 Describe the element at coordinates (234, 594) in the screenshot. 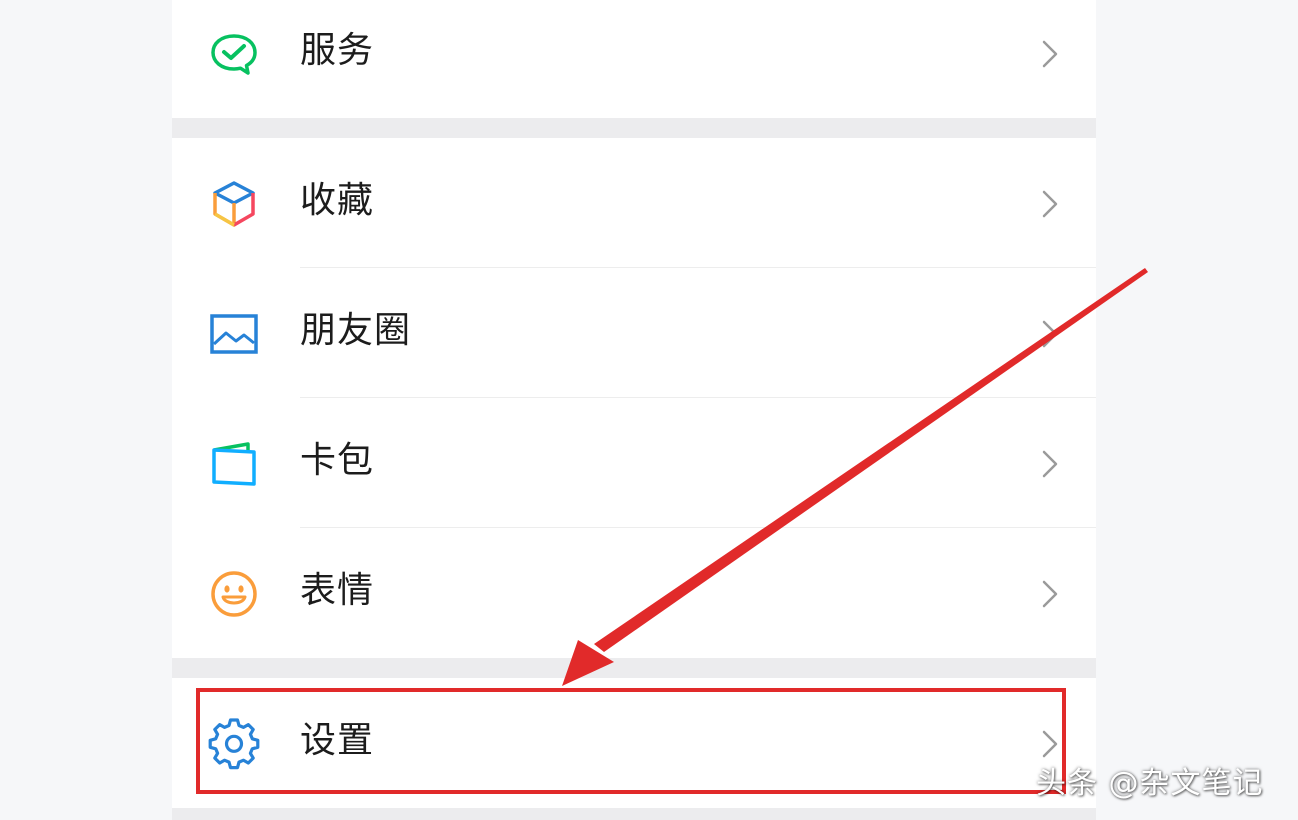

I see `smiley-icon` at that location.